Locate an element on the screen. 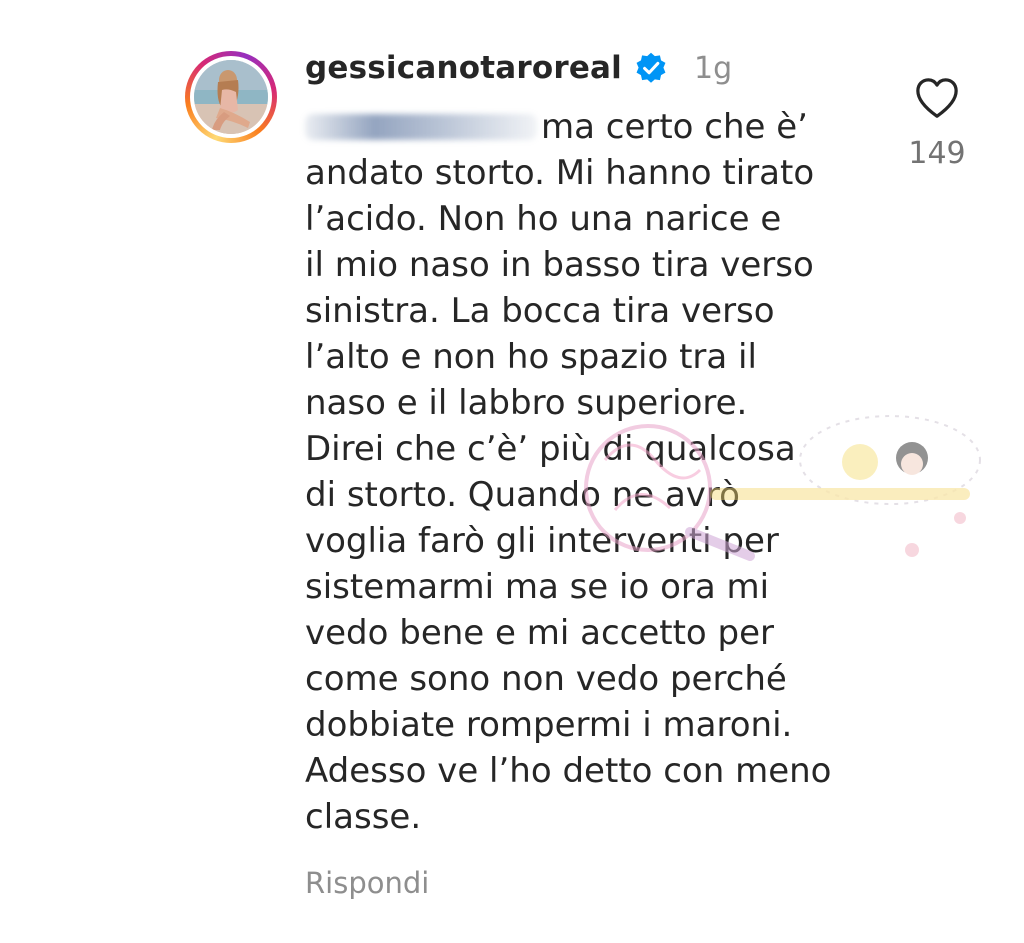  username: gessicanotaroreal is located at coordinates (463, 68).